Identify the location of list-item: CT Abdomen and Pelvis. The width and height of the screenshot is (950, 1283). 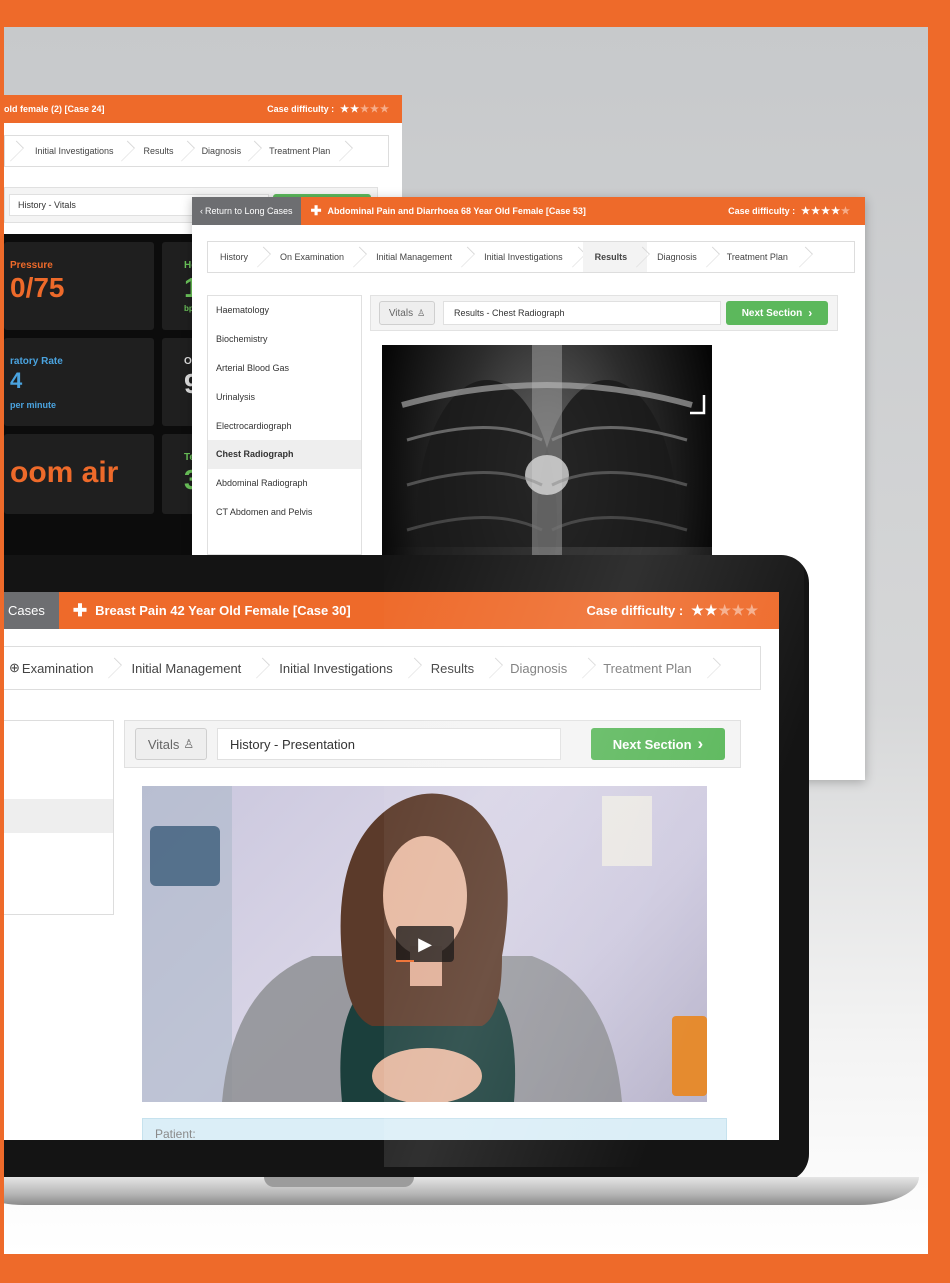
(284, 512).